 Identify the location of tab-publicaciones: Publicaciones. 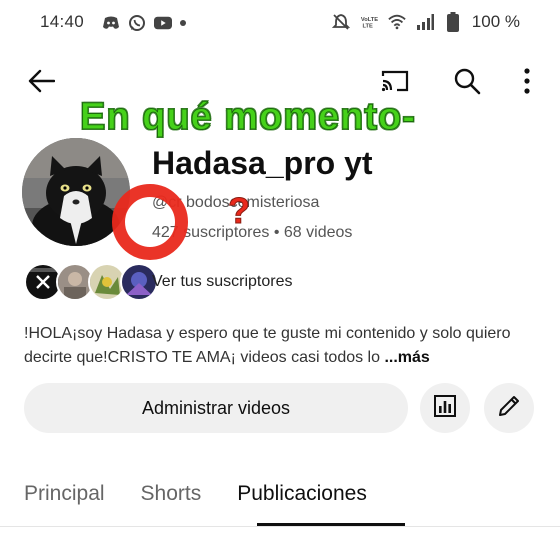
(302, 494).